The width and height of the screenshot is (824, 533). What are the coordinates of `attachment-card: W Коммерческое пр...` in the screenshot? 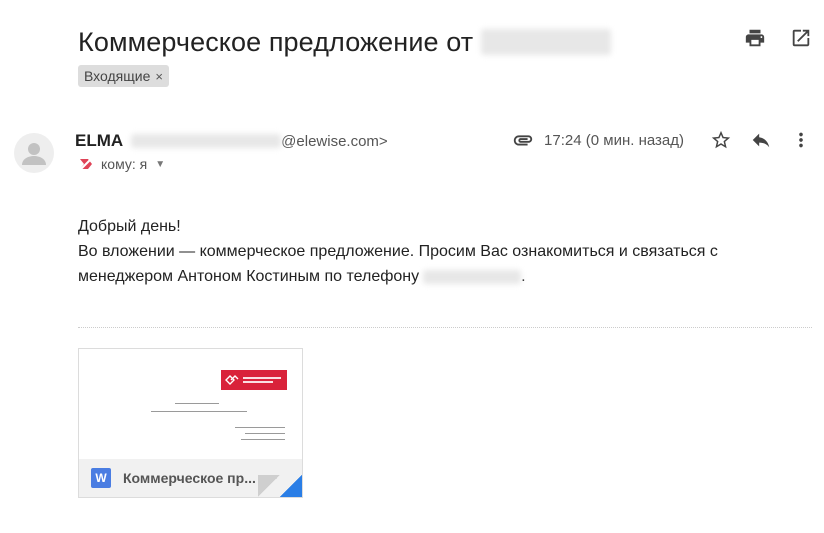 It's located at (190, 423).